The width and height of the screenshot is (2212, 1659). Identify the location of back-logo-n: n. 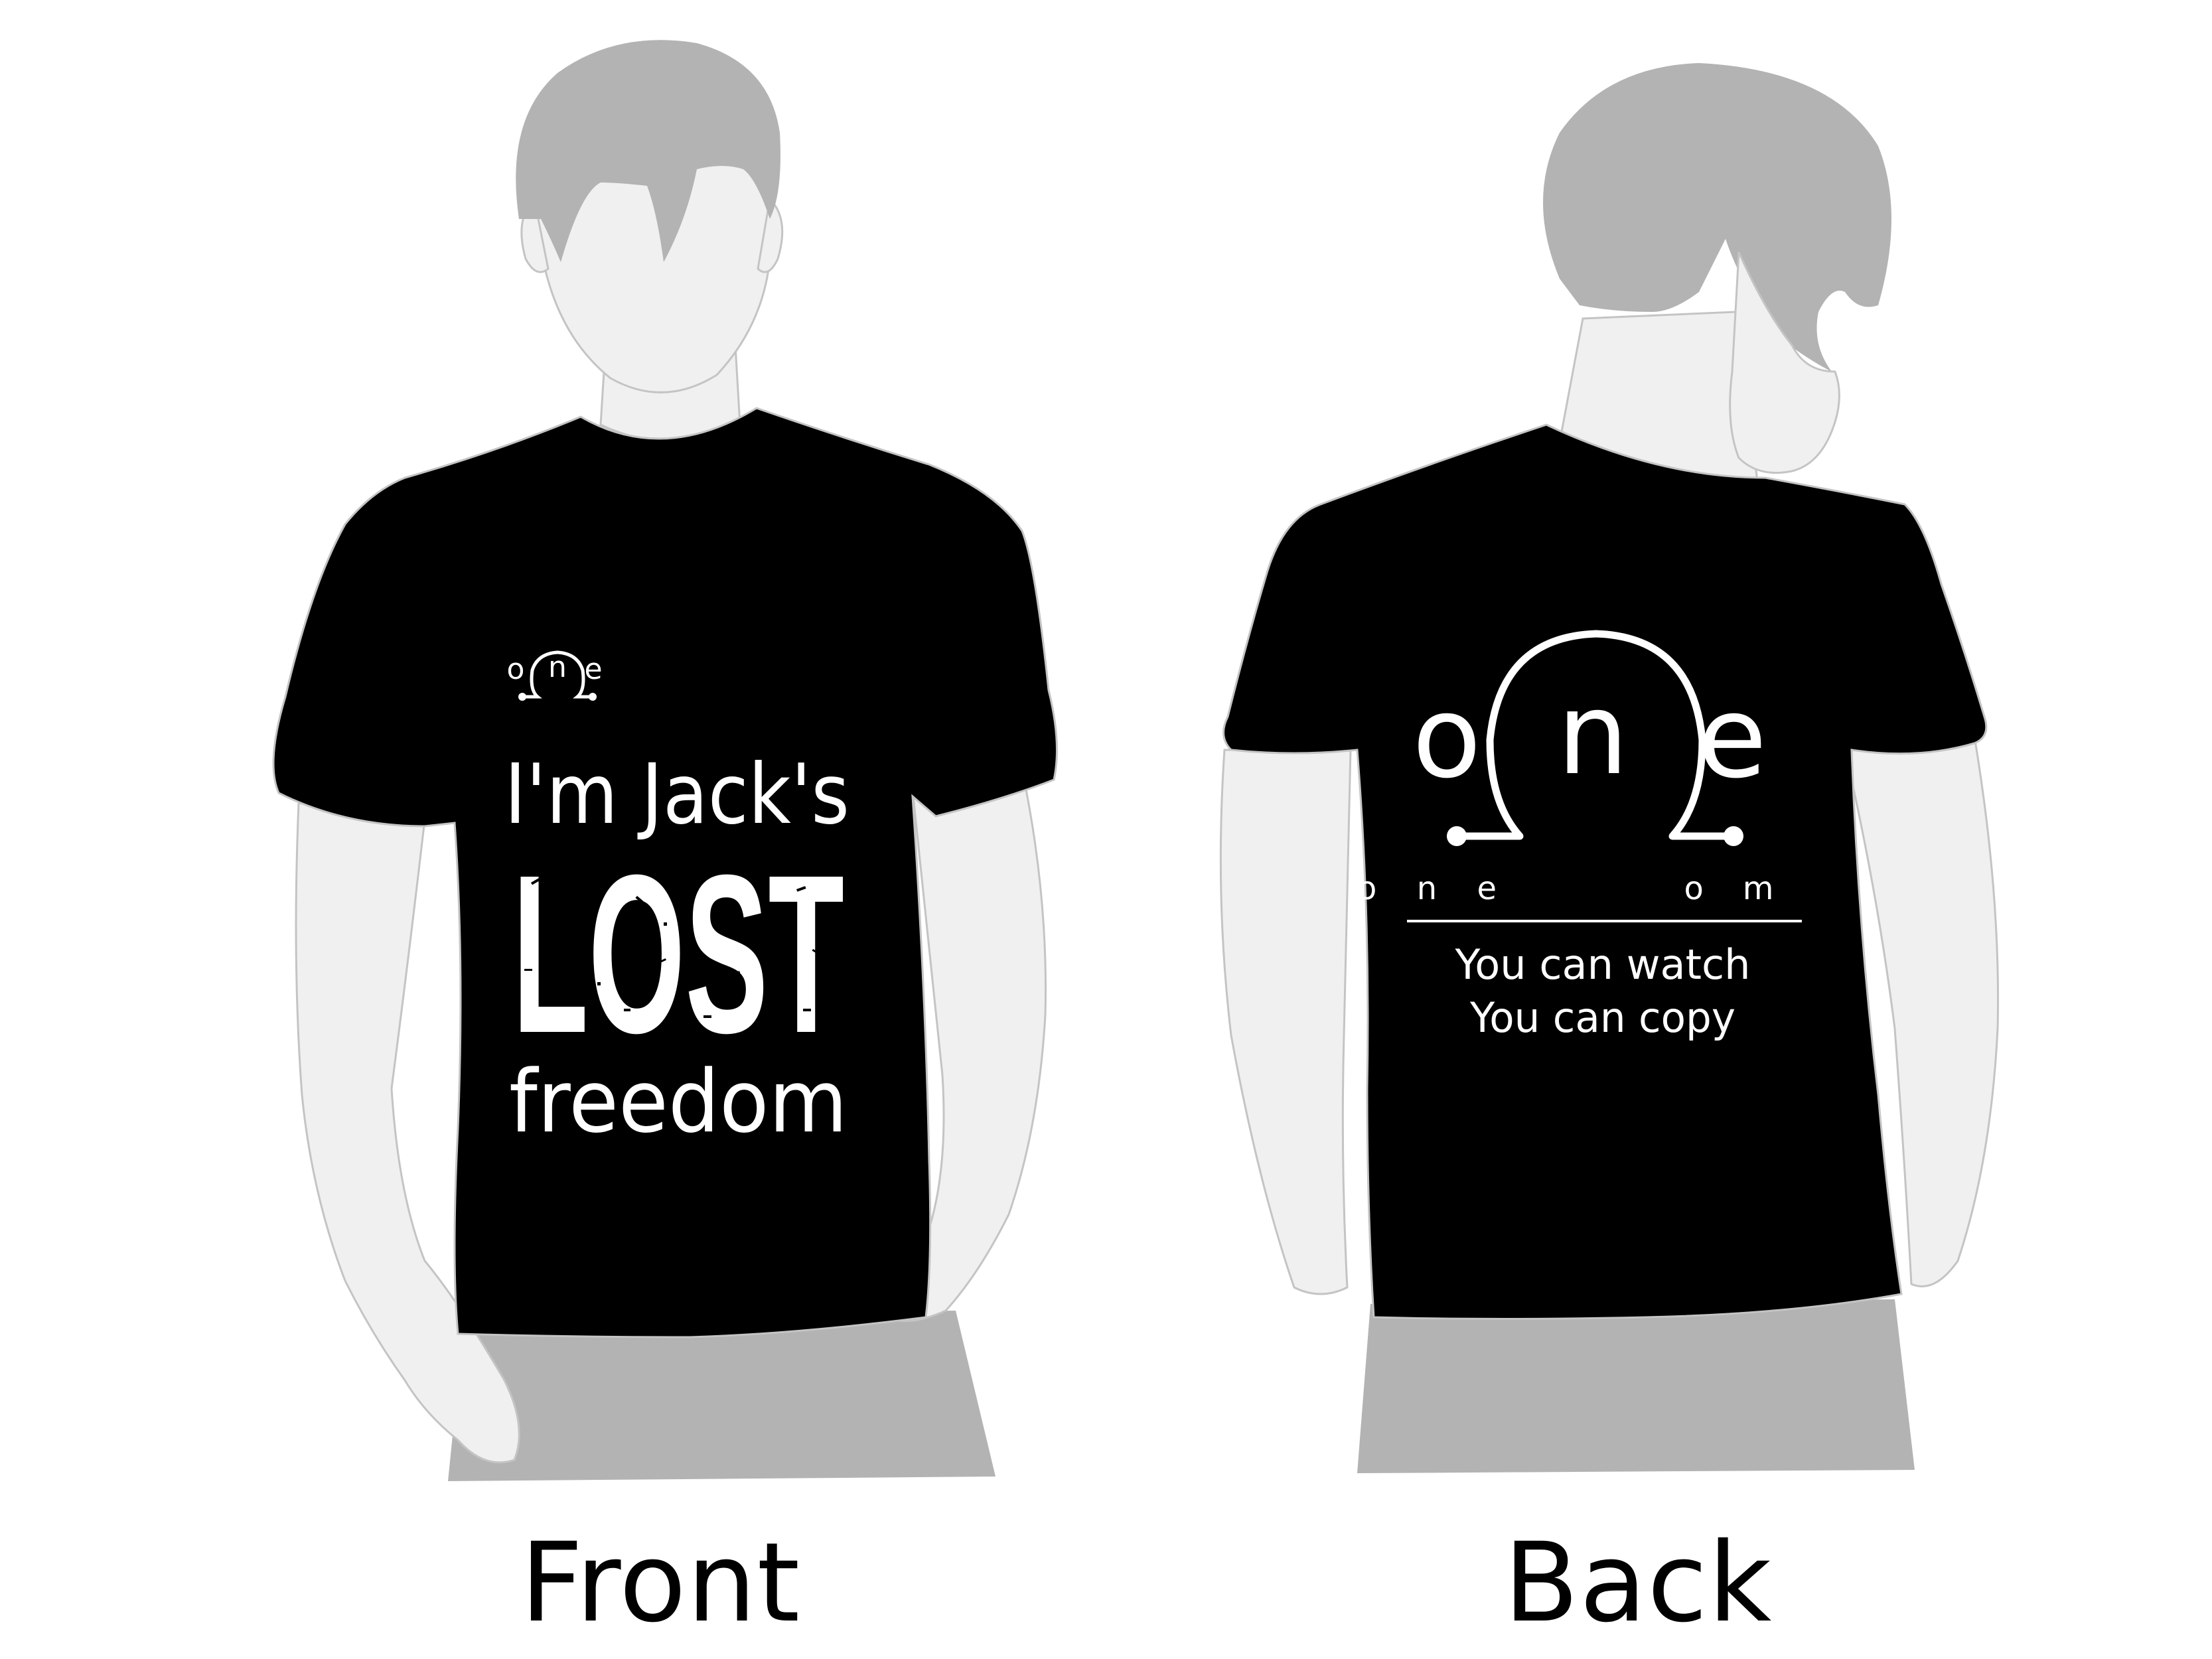
(1593, 734).